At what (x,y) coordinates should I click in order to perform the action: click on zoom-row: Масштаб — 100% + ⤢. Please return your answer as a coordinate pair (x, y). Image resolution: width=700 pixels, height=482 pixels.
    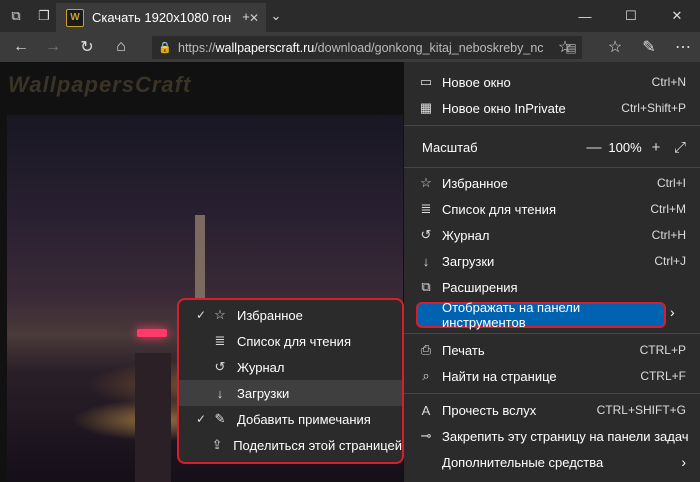
    Looking at the image, I should click on (552, 147).